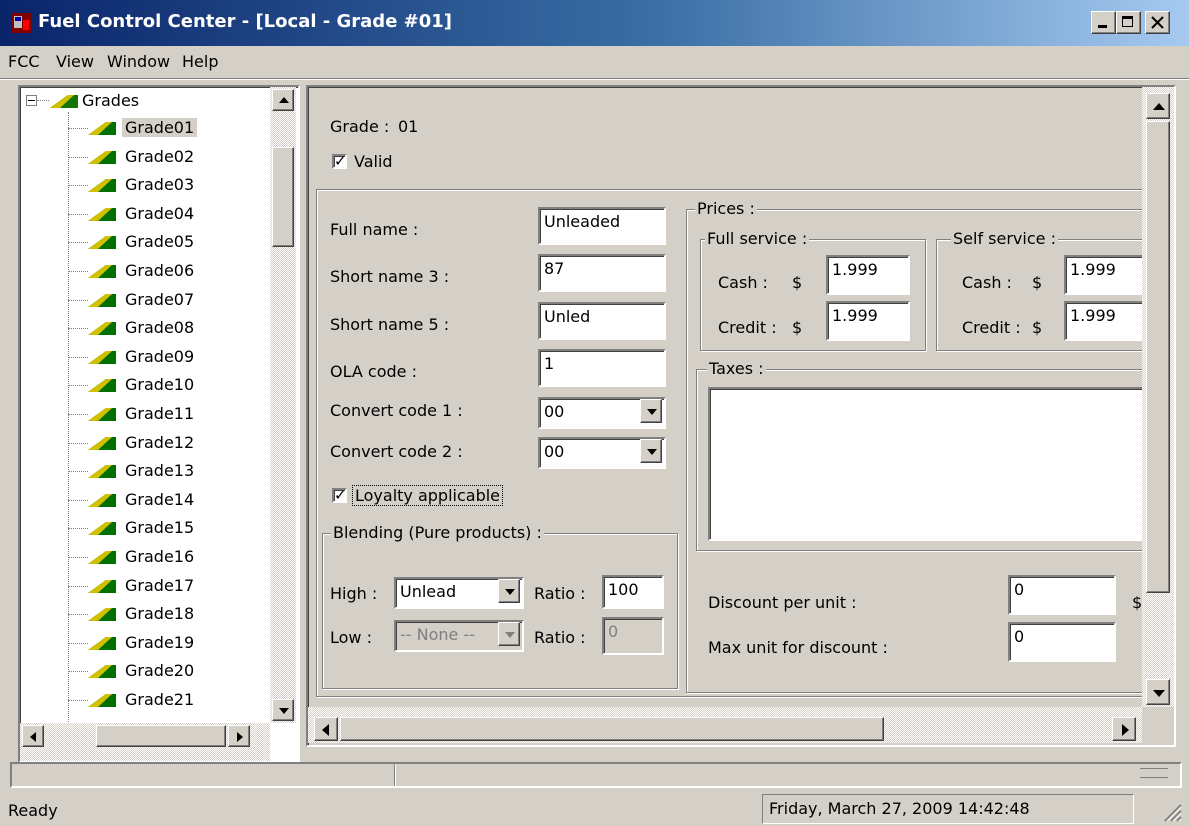 The image size is (1189, 826). What do you see at coordinates (868, 321) in the screenshot?
I see `full-credit-input: 1.999` at bounding box center [868, 321].